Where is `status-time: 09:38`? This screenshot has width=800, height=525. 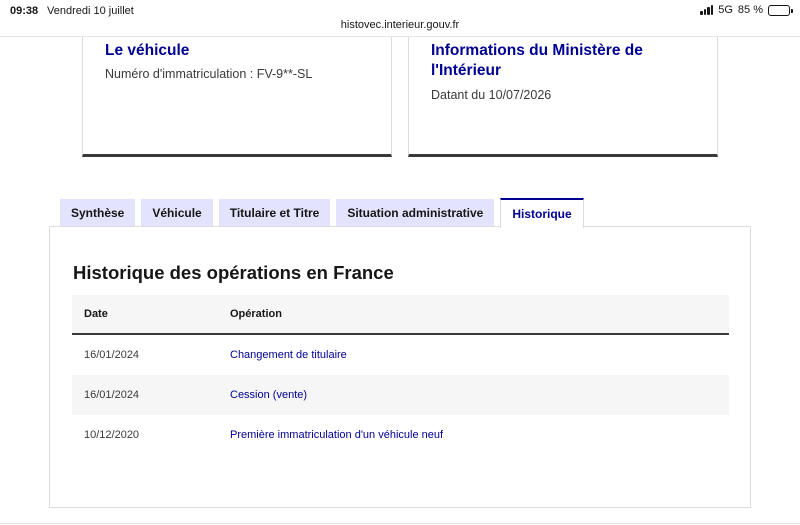 status-time: 09:38 is located at coordinates (24, 11).